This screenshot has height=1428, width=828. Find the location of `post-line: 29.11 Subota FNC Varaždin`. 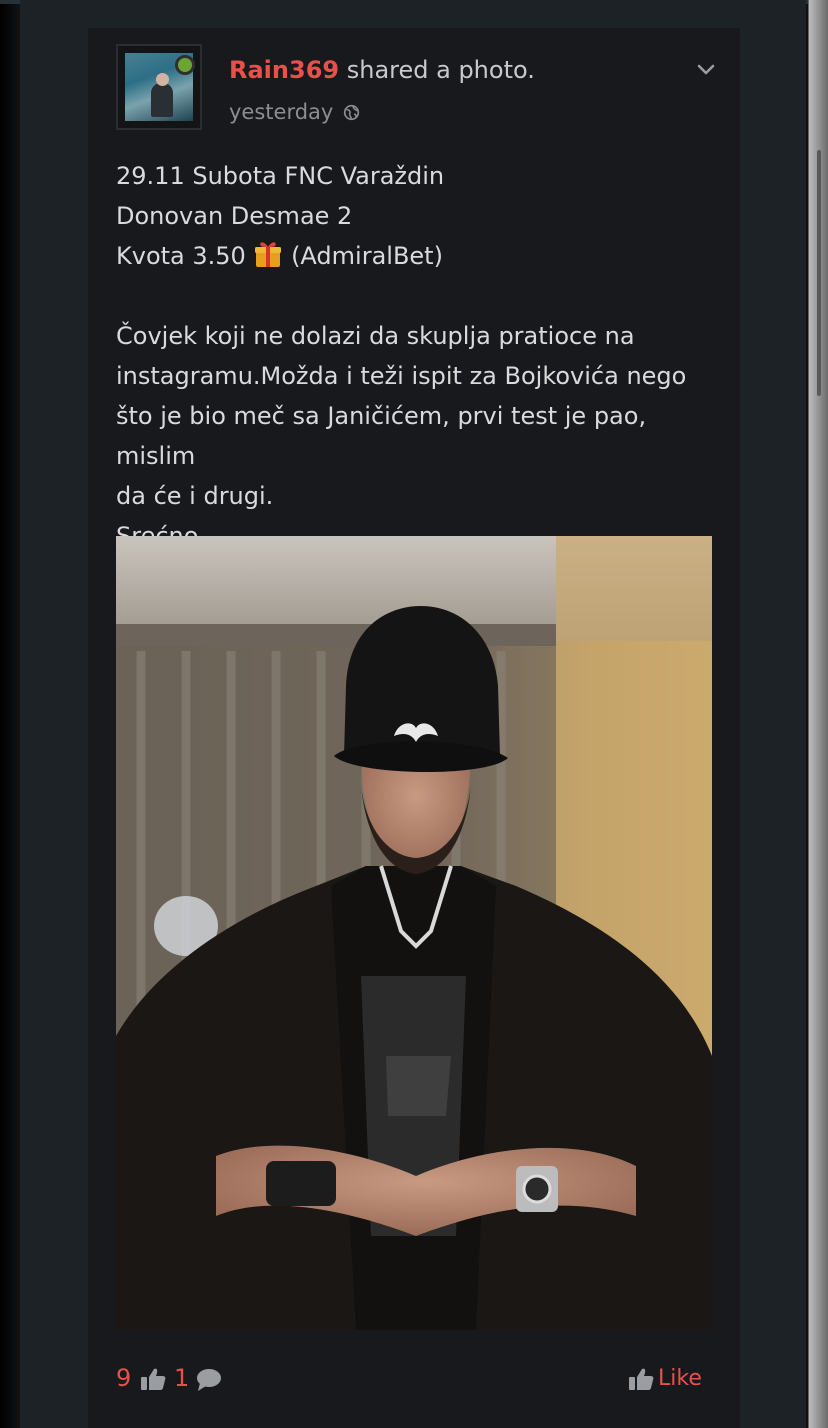

post-line: 29.11 Subota FNC Varaždin is located at coordinates (280, 176).